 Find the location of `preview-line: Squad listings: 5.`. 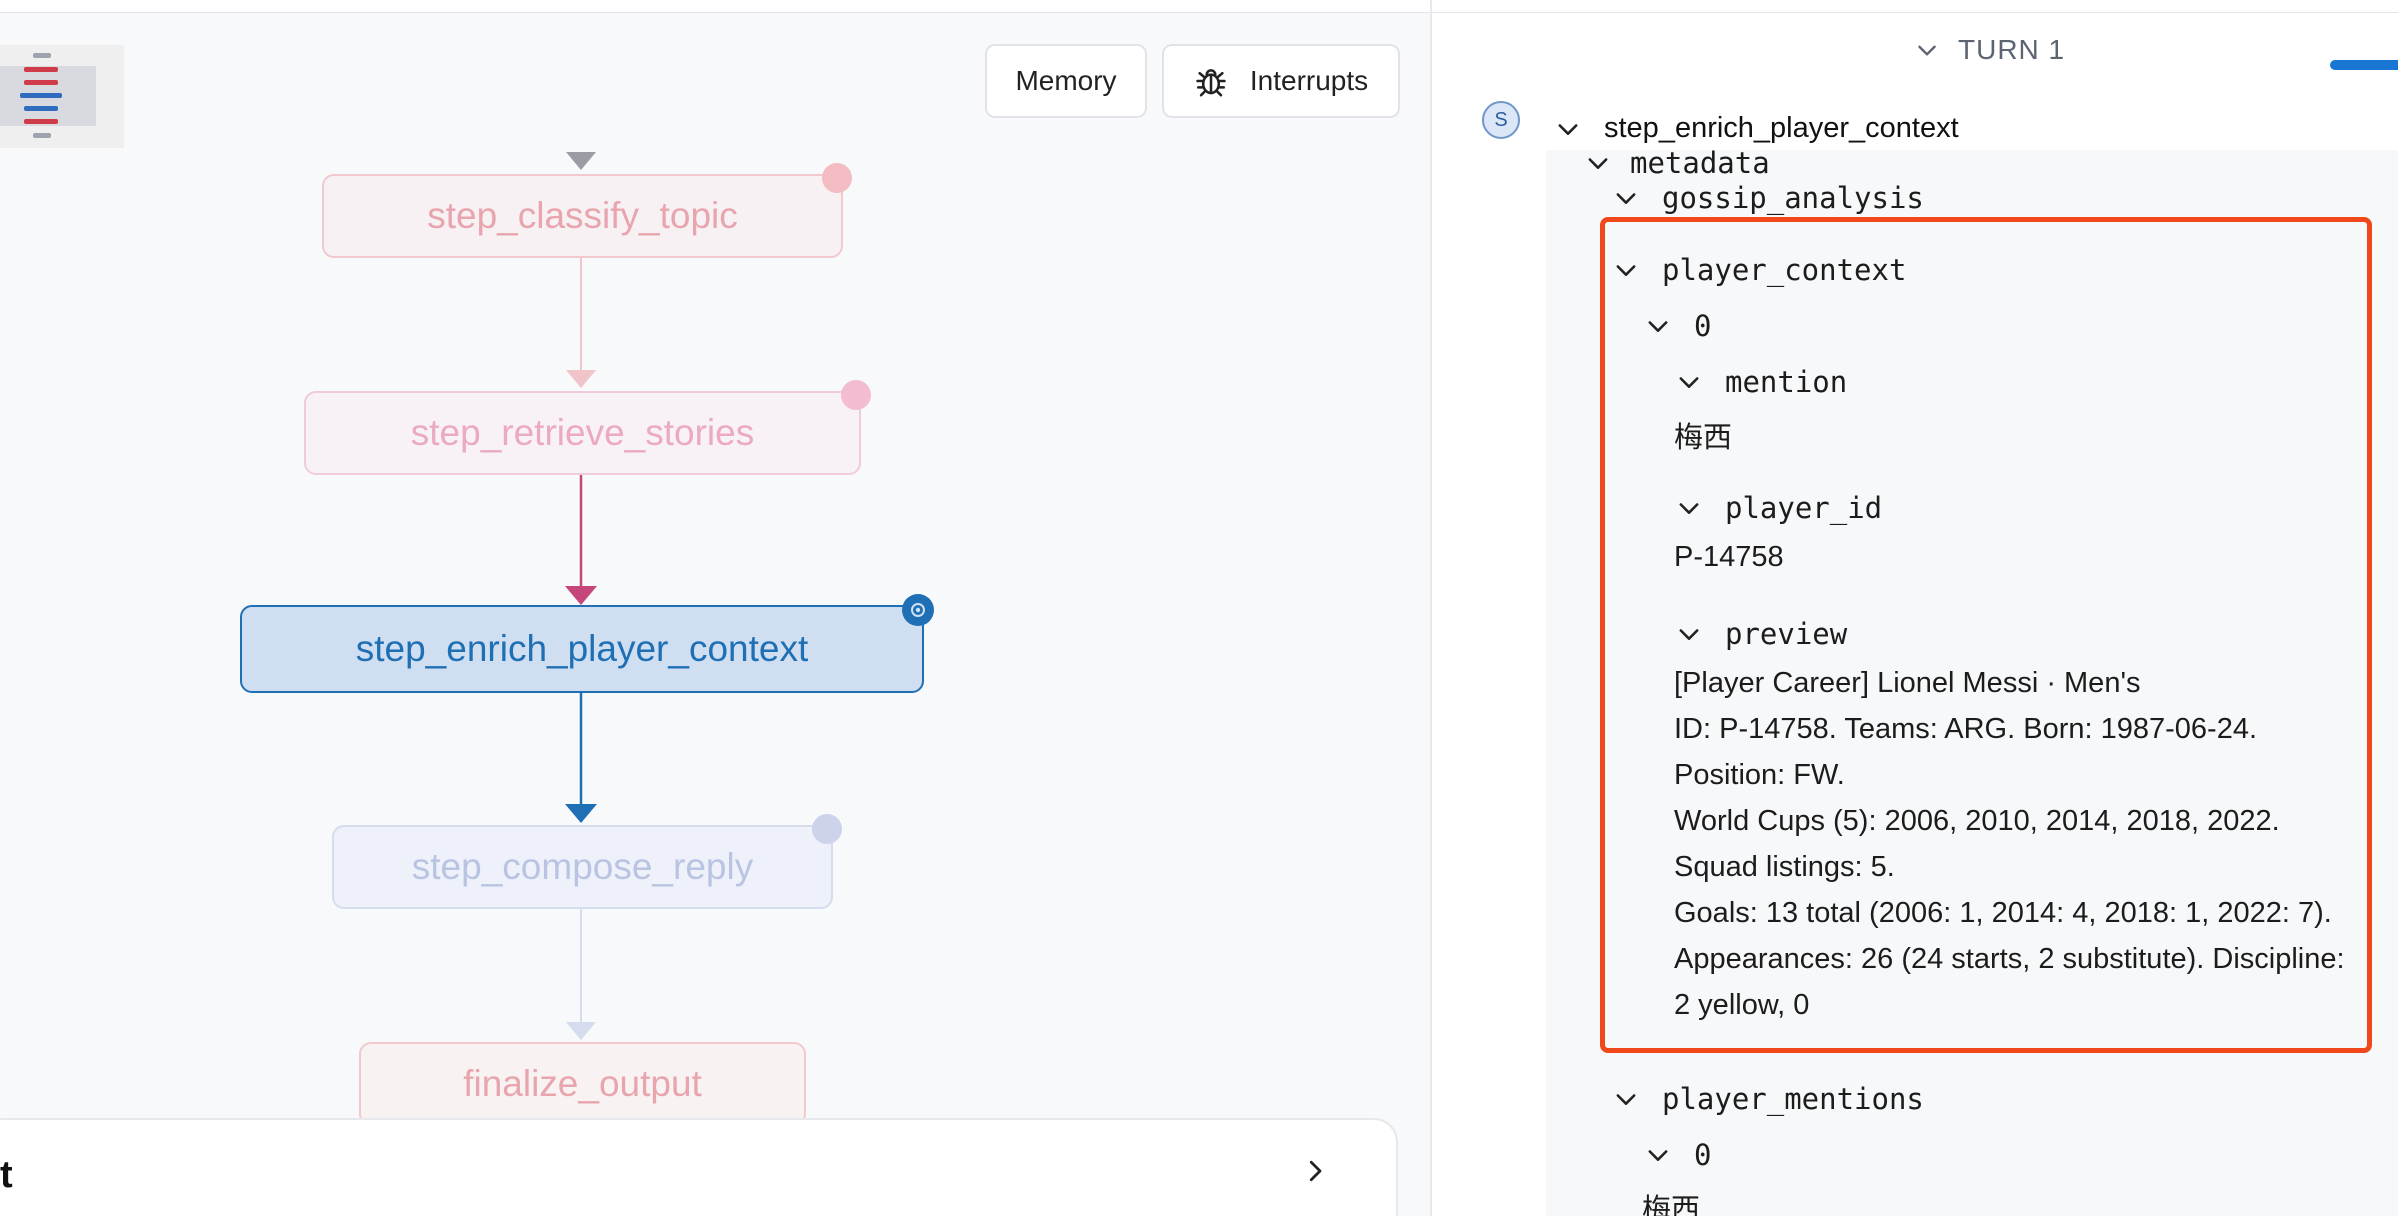

preview-line: Squad listings: 5. is located at coordinates (1784, 867).